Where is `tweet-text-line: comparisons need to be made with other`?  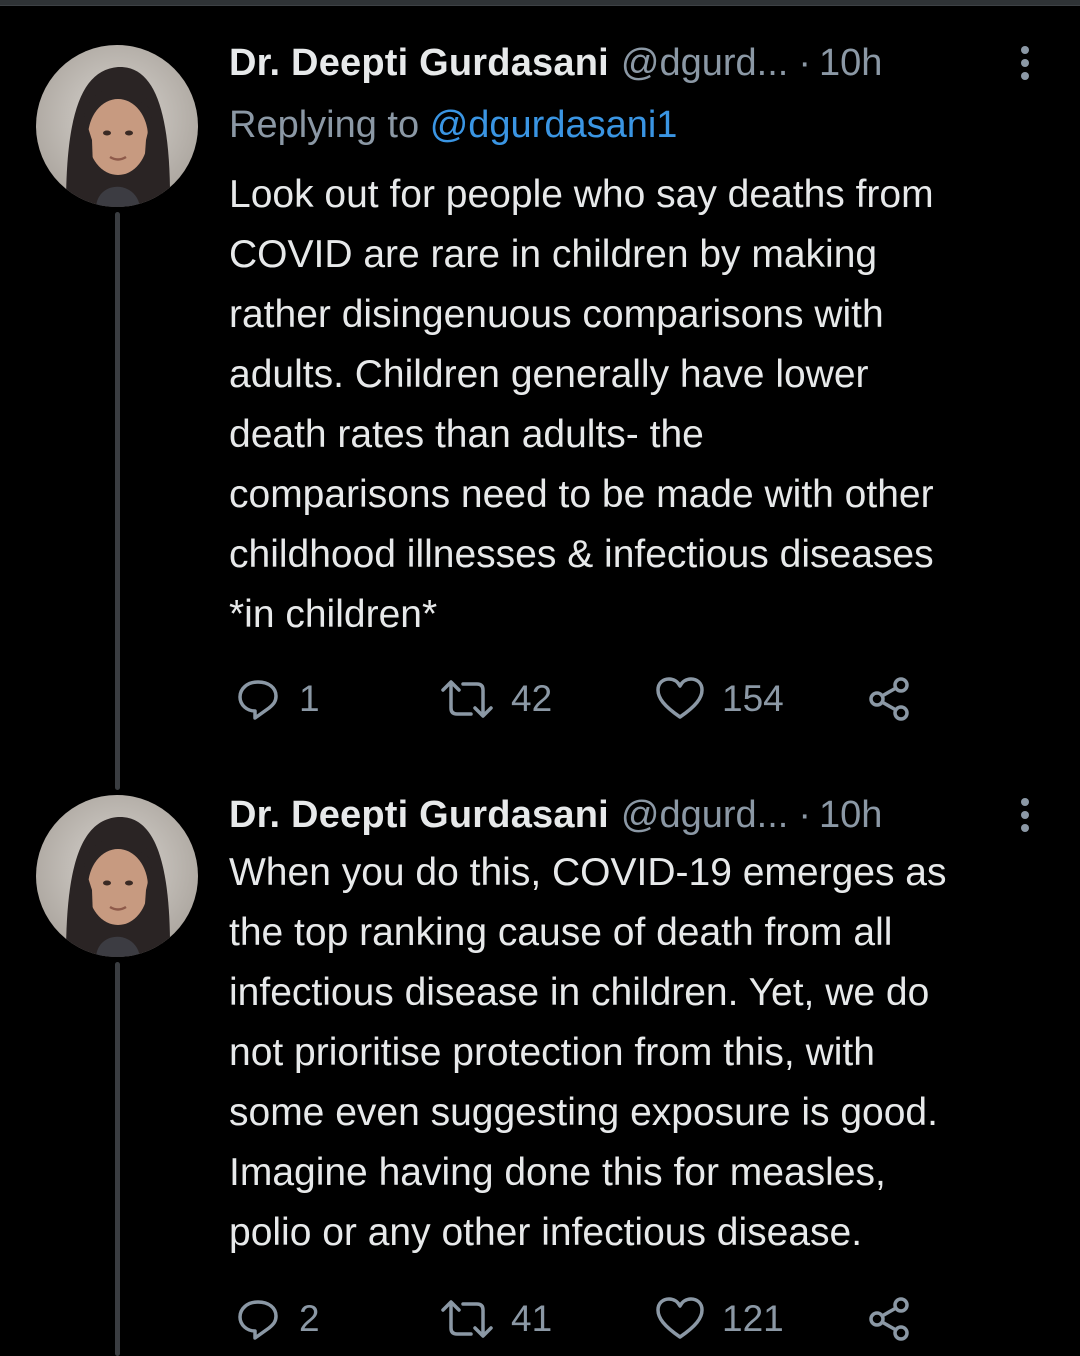
tweet-text-line: comparisons need to be made with other is located at coordinates (581, 494).